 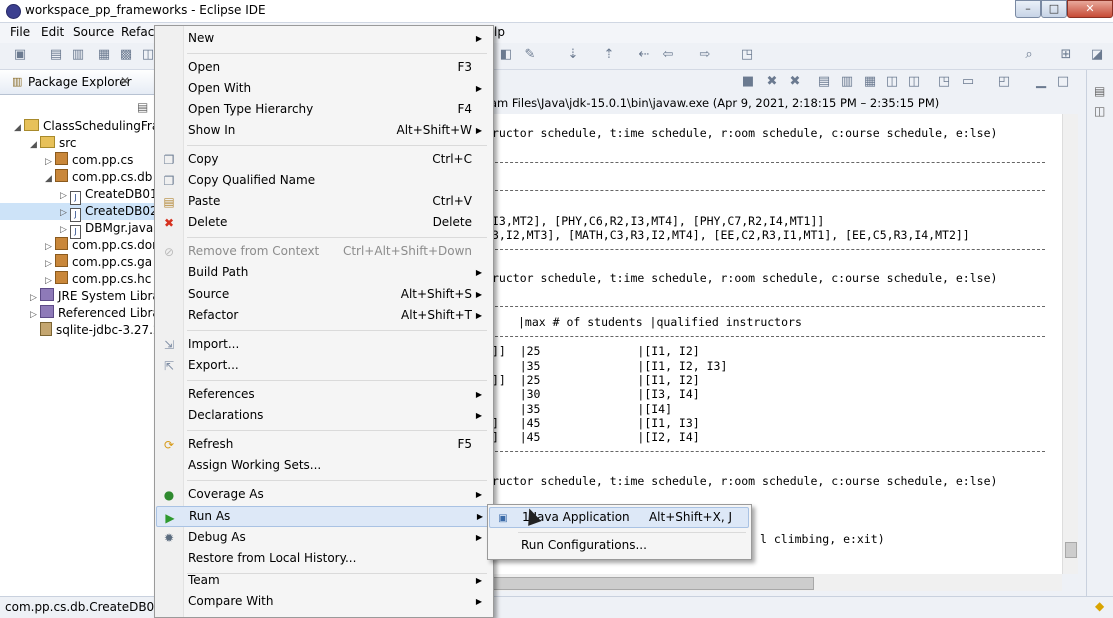 What do you see at coordinates (80, 279) in the screenshot?
I see `tree-item: ▷ com.pp.cs.hc` at bounding box center [80, 279].